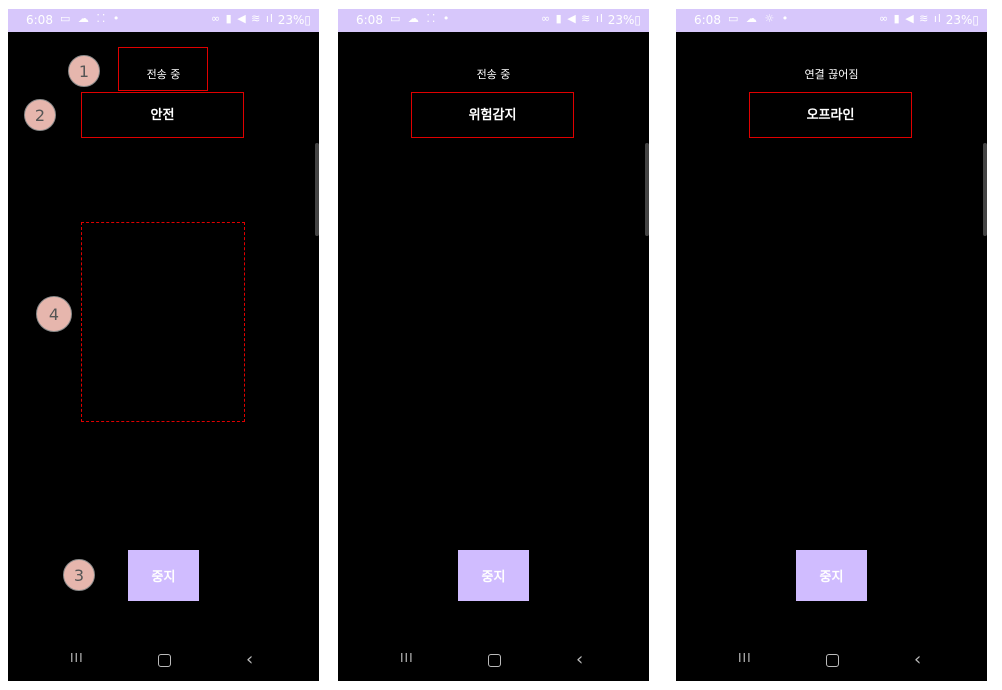 The height and width of the screenshot is (690, 1002). I want to click on status-bar: 6:08 ▭ ☁ ☼ • ∞ ▮ ◀ ≋ ıl 23%▯, so click(831, 20).